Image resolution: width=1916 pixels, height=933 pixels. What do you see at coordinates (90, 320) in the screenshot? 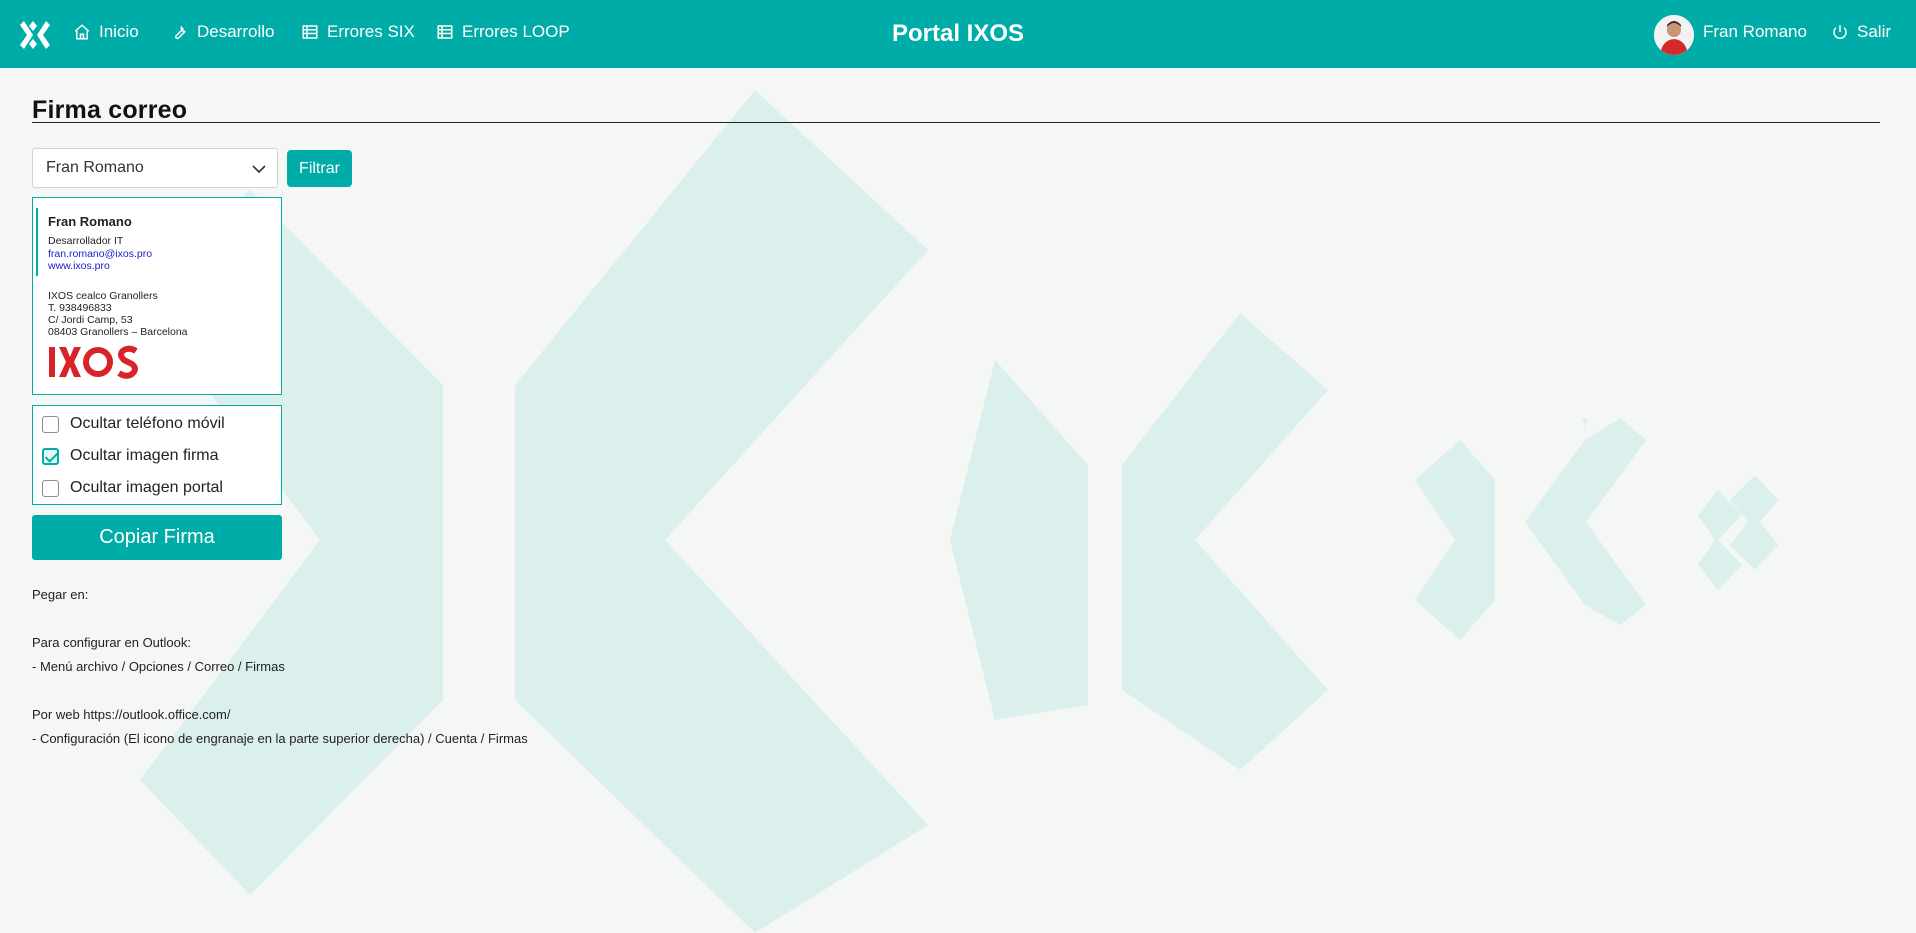
I see `signature-street: C/ Jordi Camp, 53` at bounding box center [90, 320].